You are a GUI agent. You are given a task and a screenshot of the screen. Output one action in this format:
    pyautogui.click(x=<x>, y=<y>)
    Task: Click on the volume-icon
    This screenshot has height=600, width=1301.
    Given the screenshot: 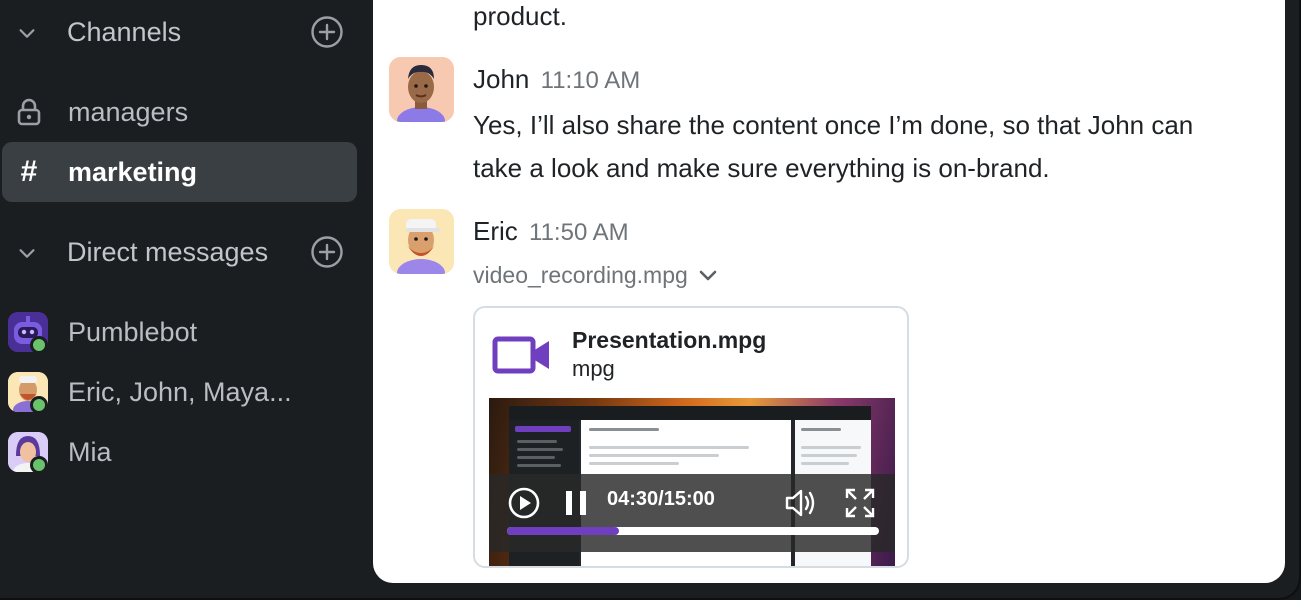 What is the action you would take?
    pyautogui.click(x=801, y=503)
    